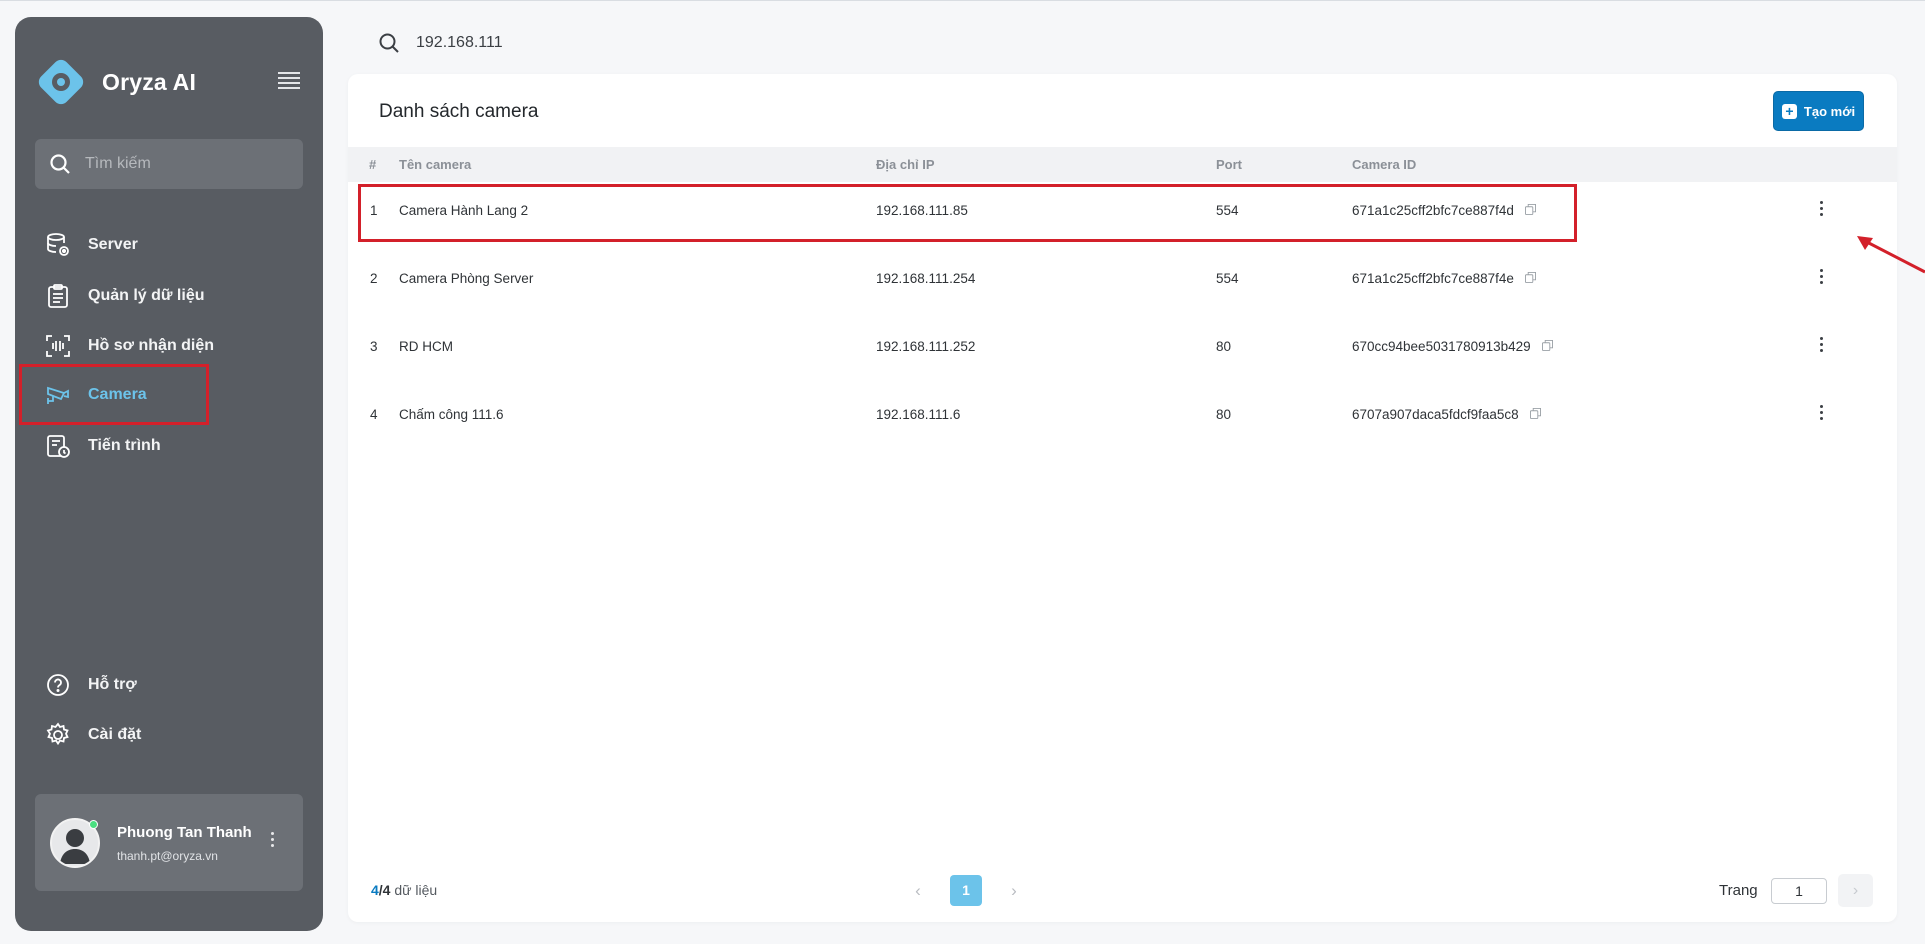  I want to click on camera-ip: 192.168.111.85, so click(922, 210).